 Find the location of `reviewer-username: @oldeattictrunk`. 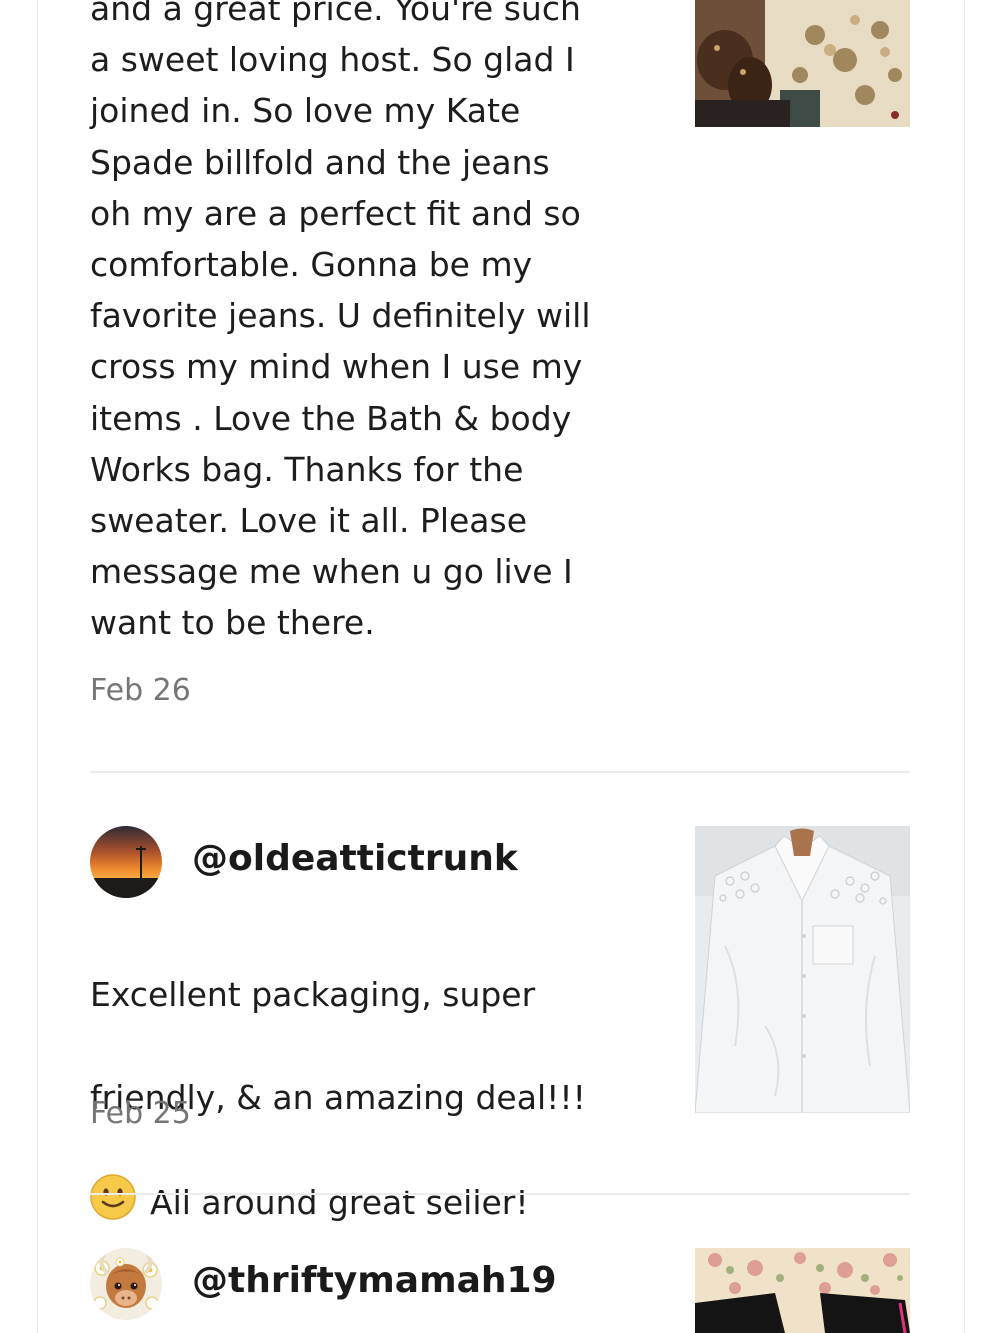

reviewer-username: @oldeattictrunk is located at coordinates (355, 858).